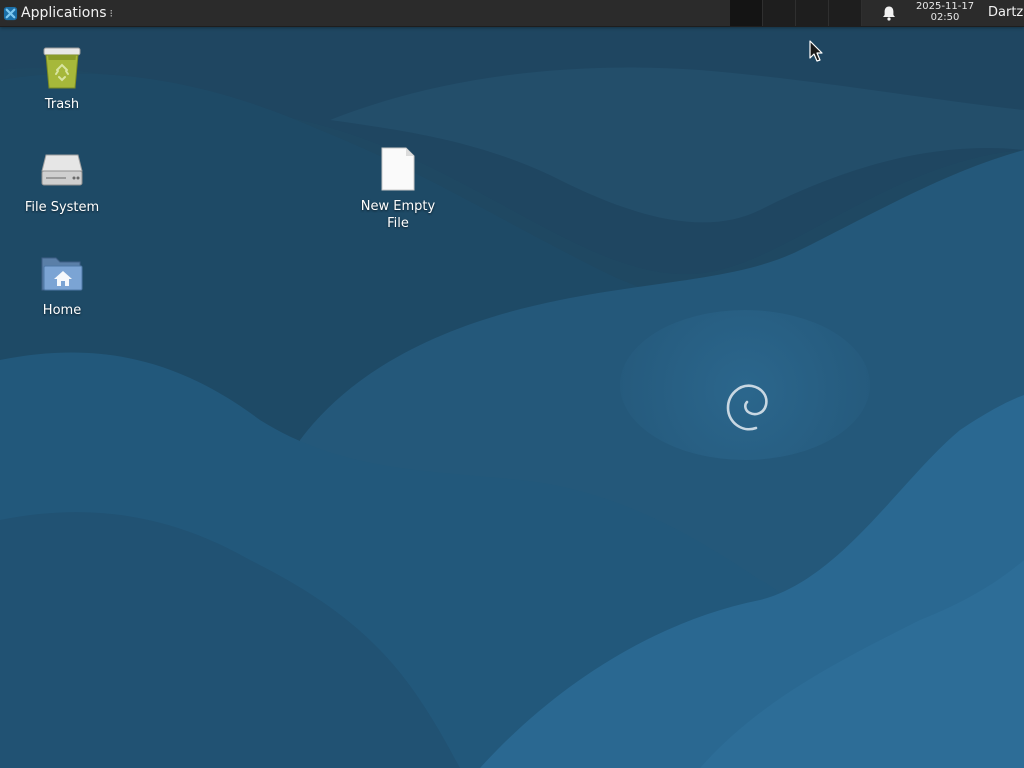 The image size is (1024, 768). I want to click on desktop-icon-file-system: File System, so click(62, 181).